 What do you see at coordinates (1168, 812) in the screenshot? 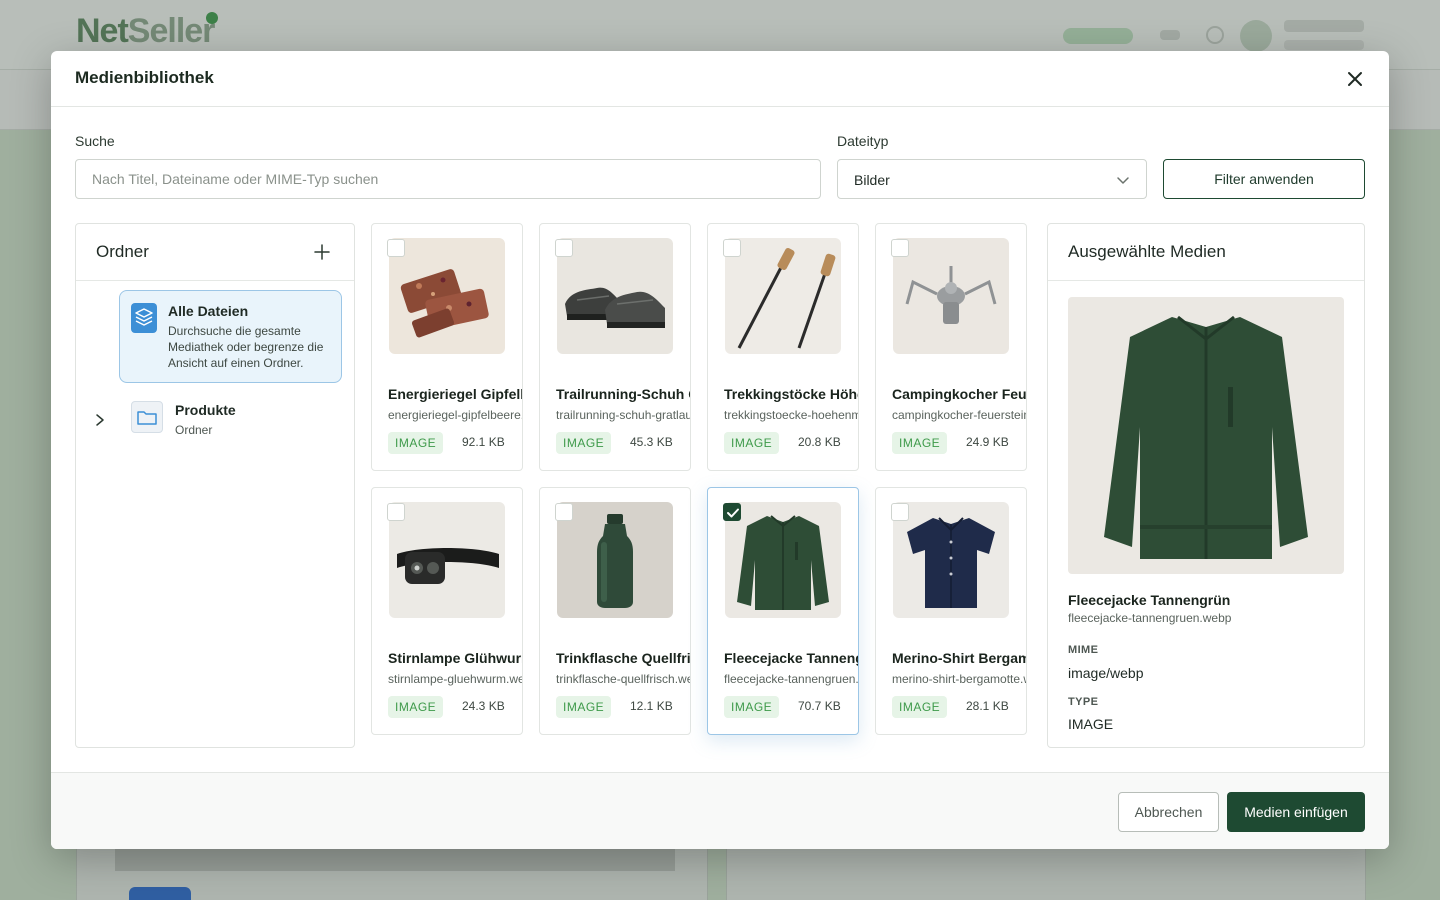
I see `cancel-button: Abbrechen` at bounding box center [1168, 812].